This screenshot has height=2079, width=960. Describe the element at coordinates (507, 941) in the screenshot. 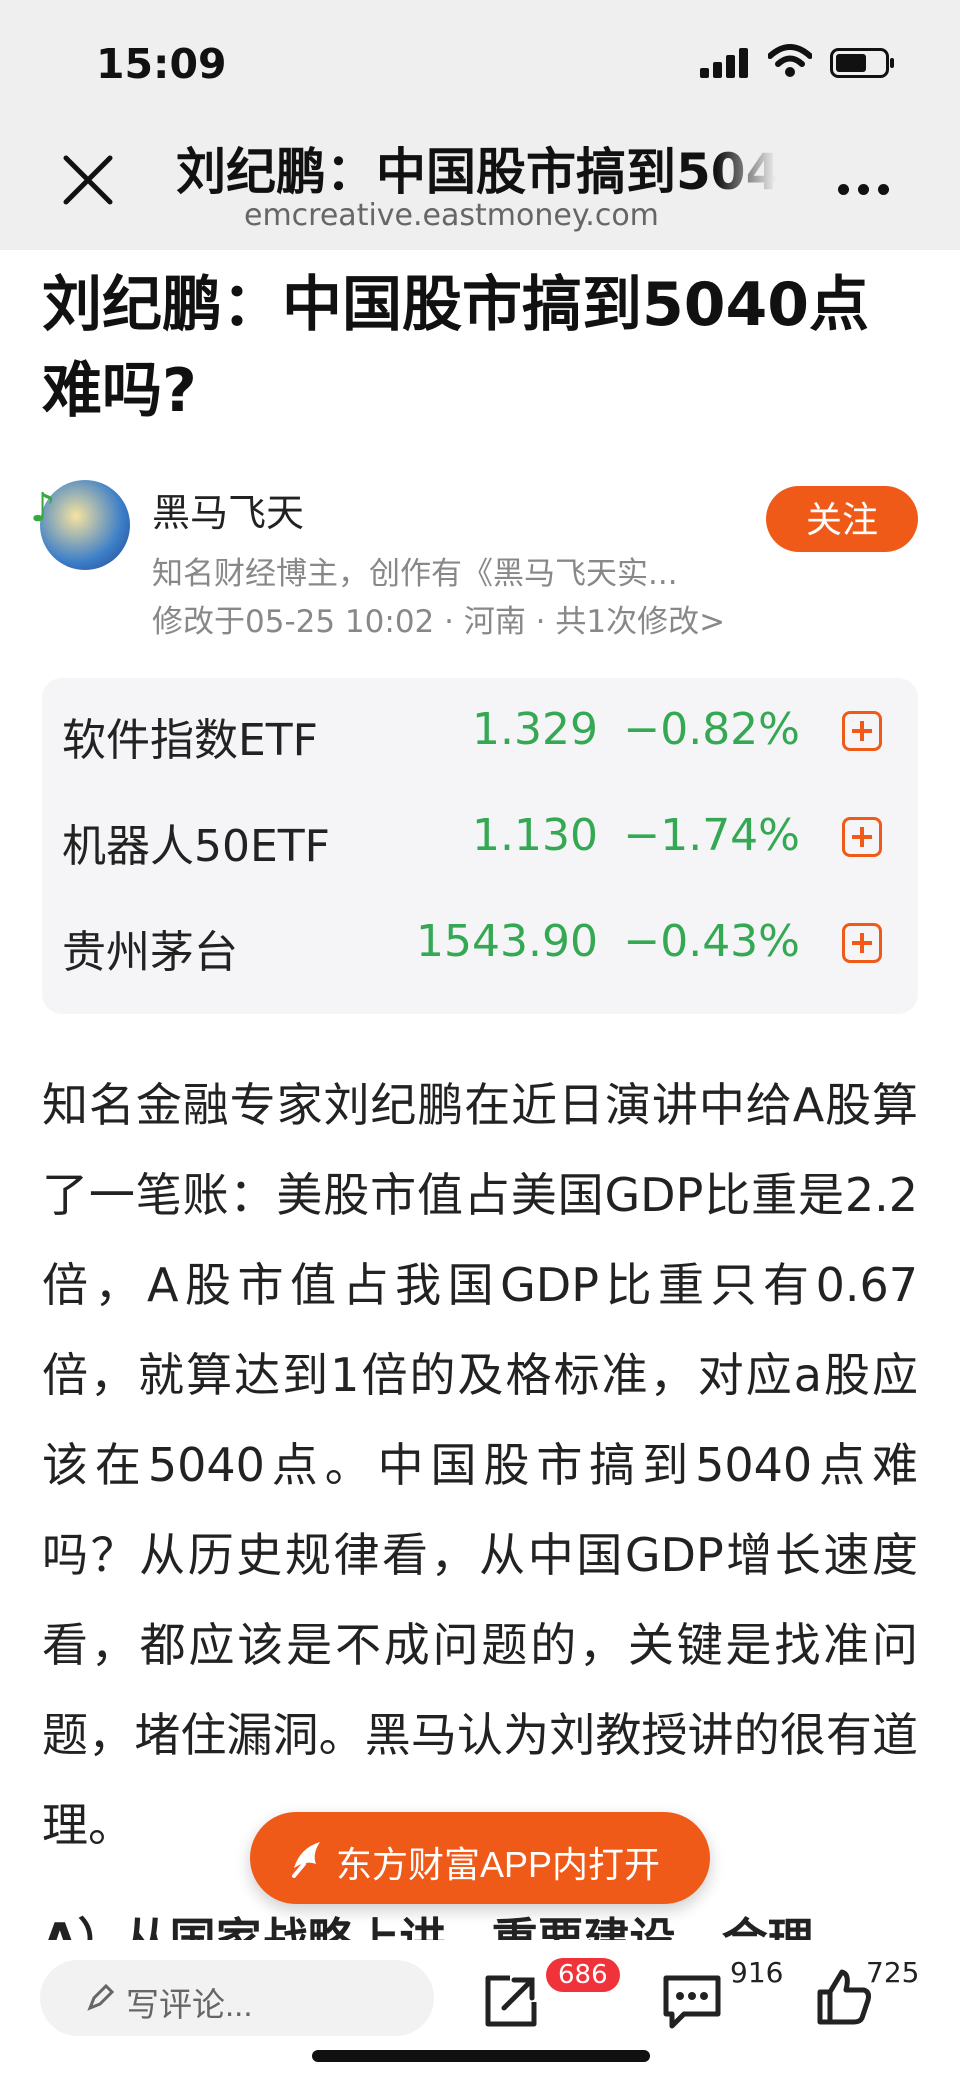

I see `stock-price: 1543.90` at that location.